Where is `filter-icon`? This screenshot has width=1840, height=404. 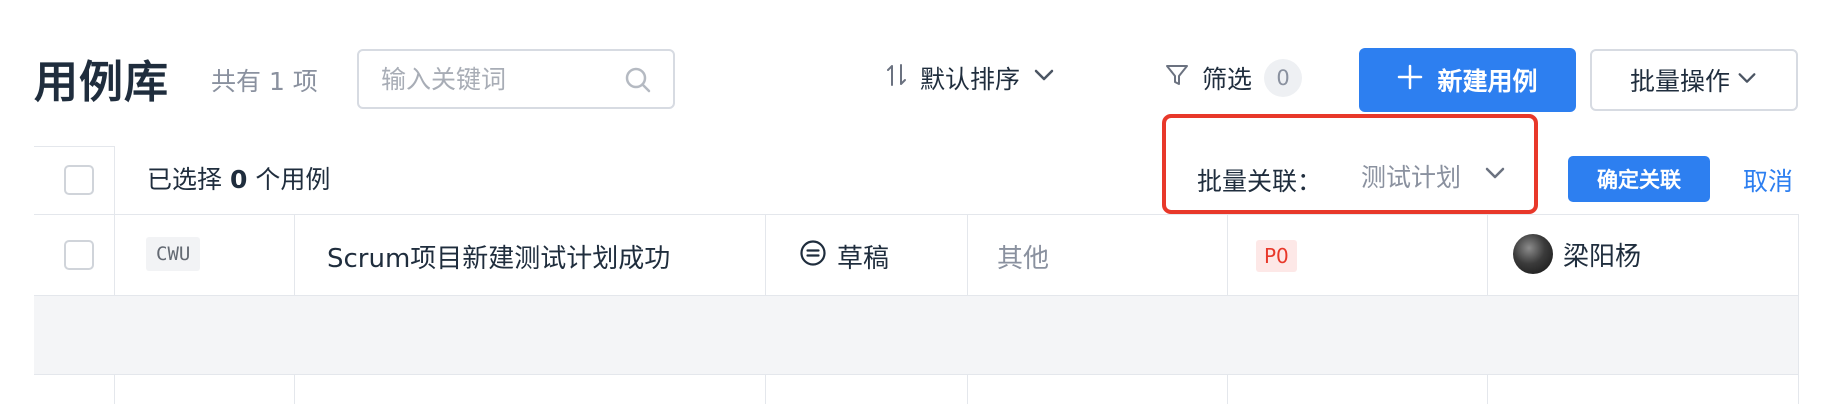
filter-icon is located at coordinates (1177, 78).